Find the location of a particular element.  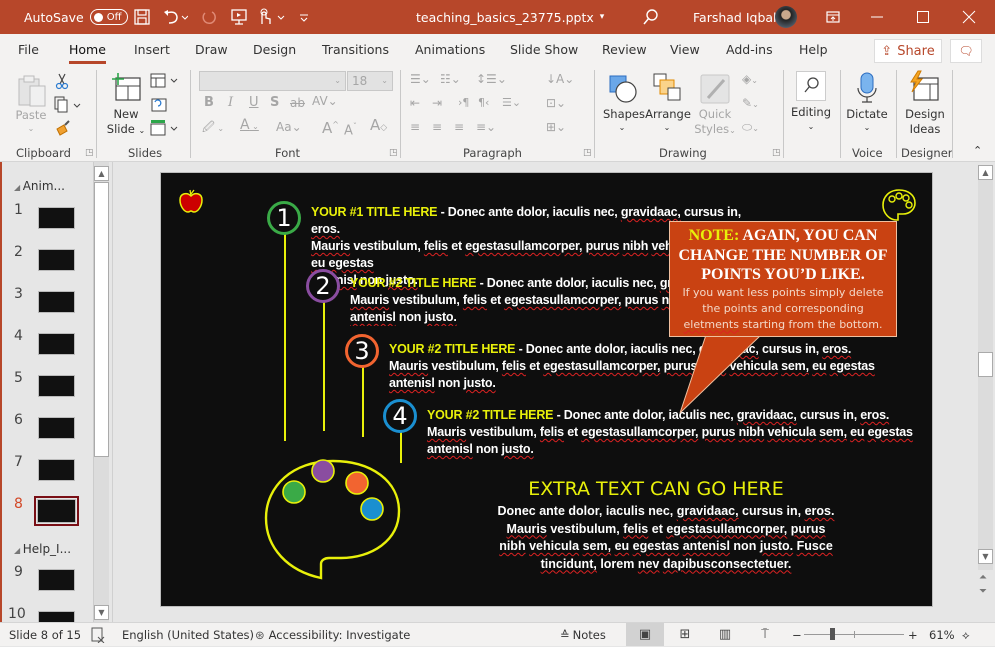

slide-sorter-view-button: ⊞ is located at coordinates (685, 634).